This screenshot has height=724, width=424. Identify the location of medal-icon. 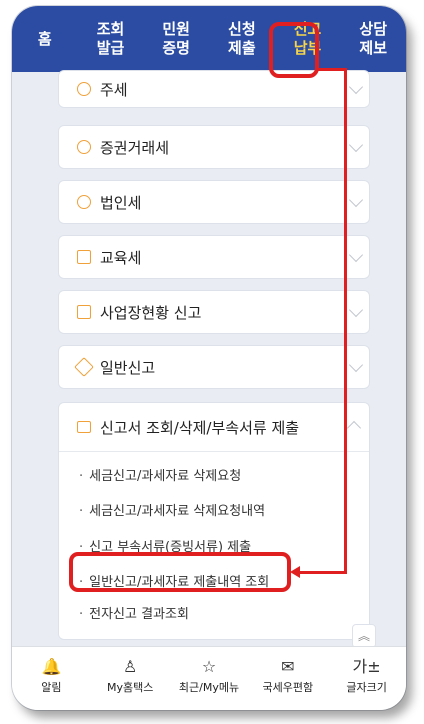
(84, 202).